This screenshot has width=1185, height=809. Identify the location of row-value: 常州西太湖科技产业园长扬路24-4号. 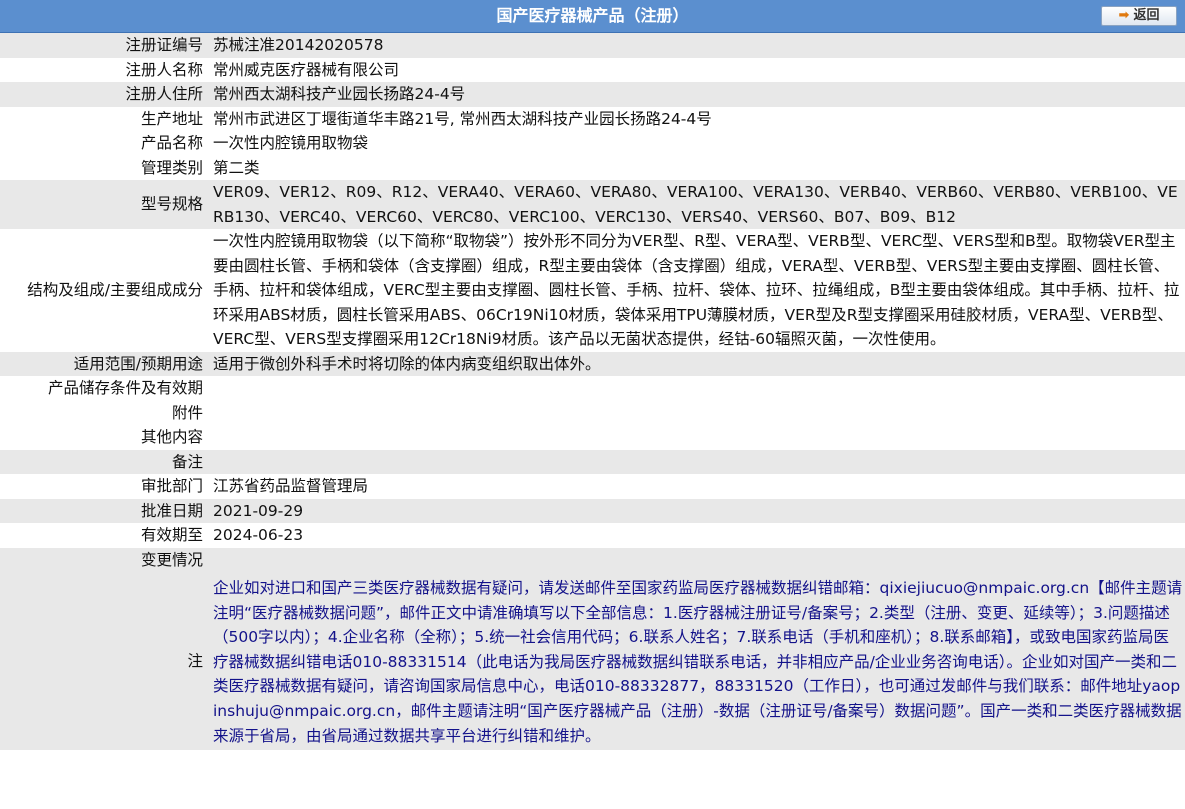
(696, 94).